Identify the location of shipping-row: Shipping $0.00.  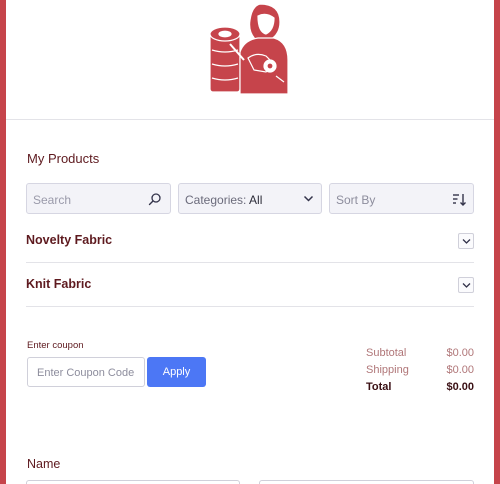
(415, 372).